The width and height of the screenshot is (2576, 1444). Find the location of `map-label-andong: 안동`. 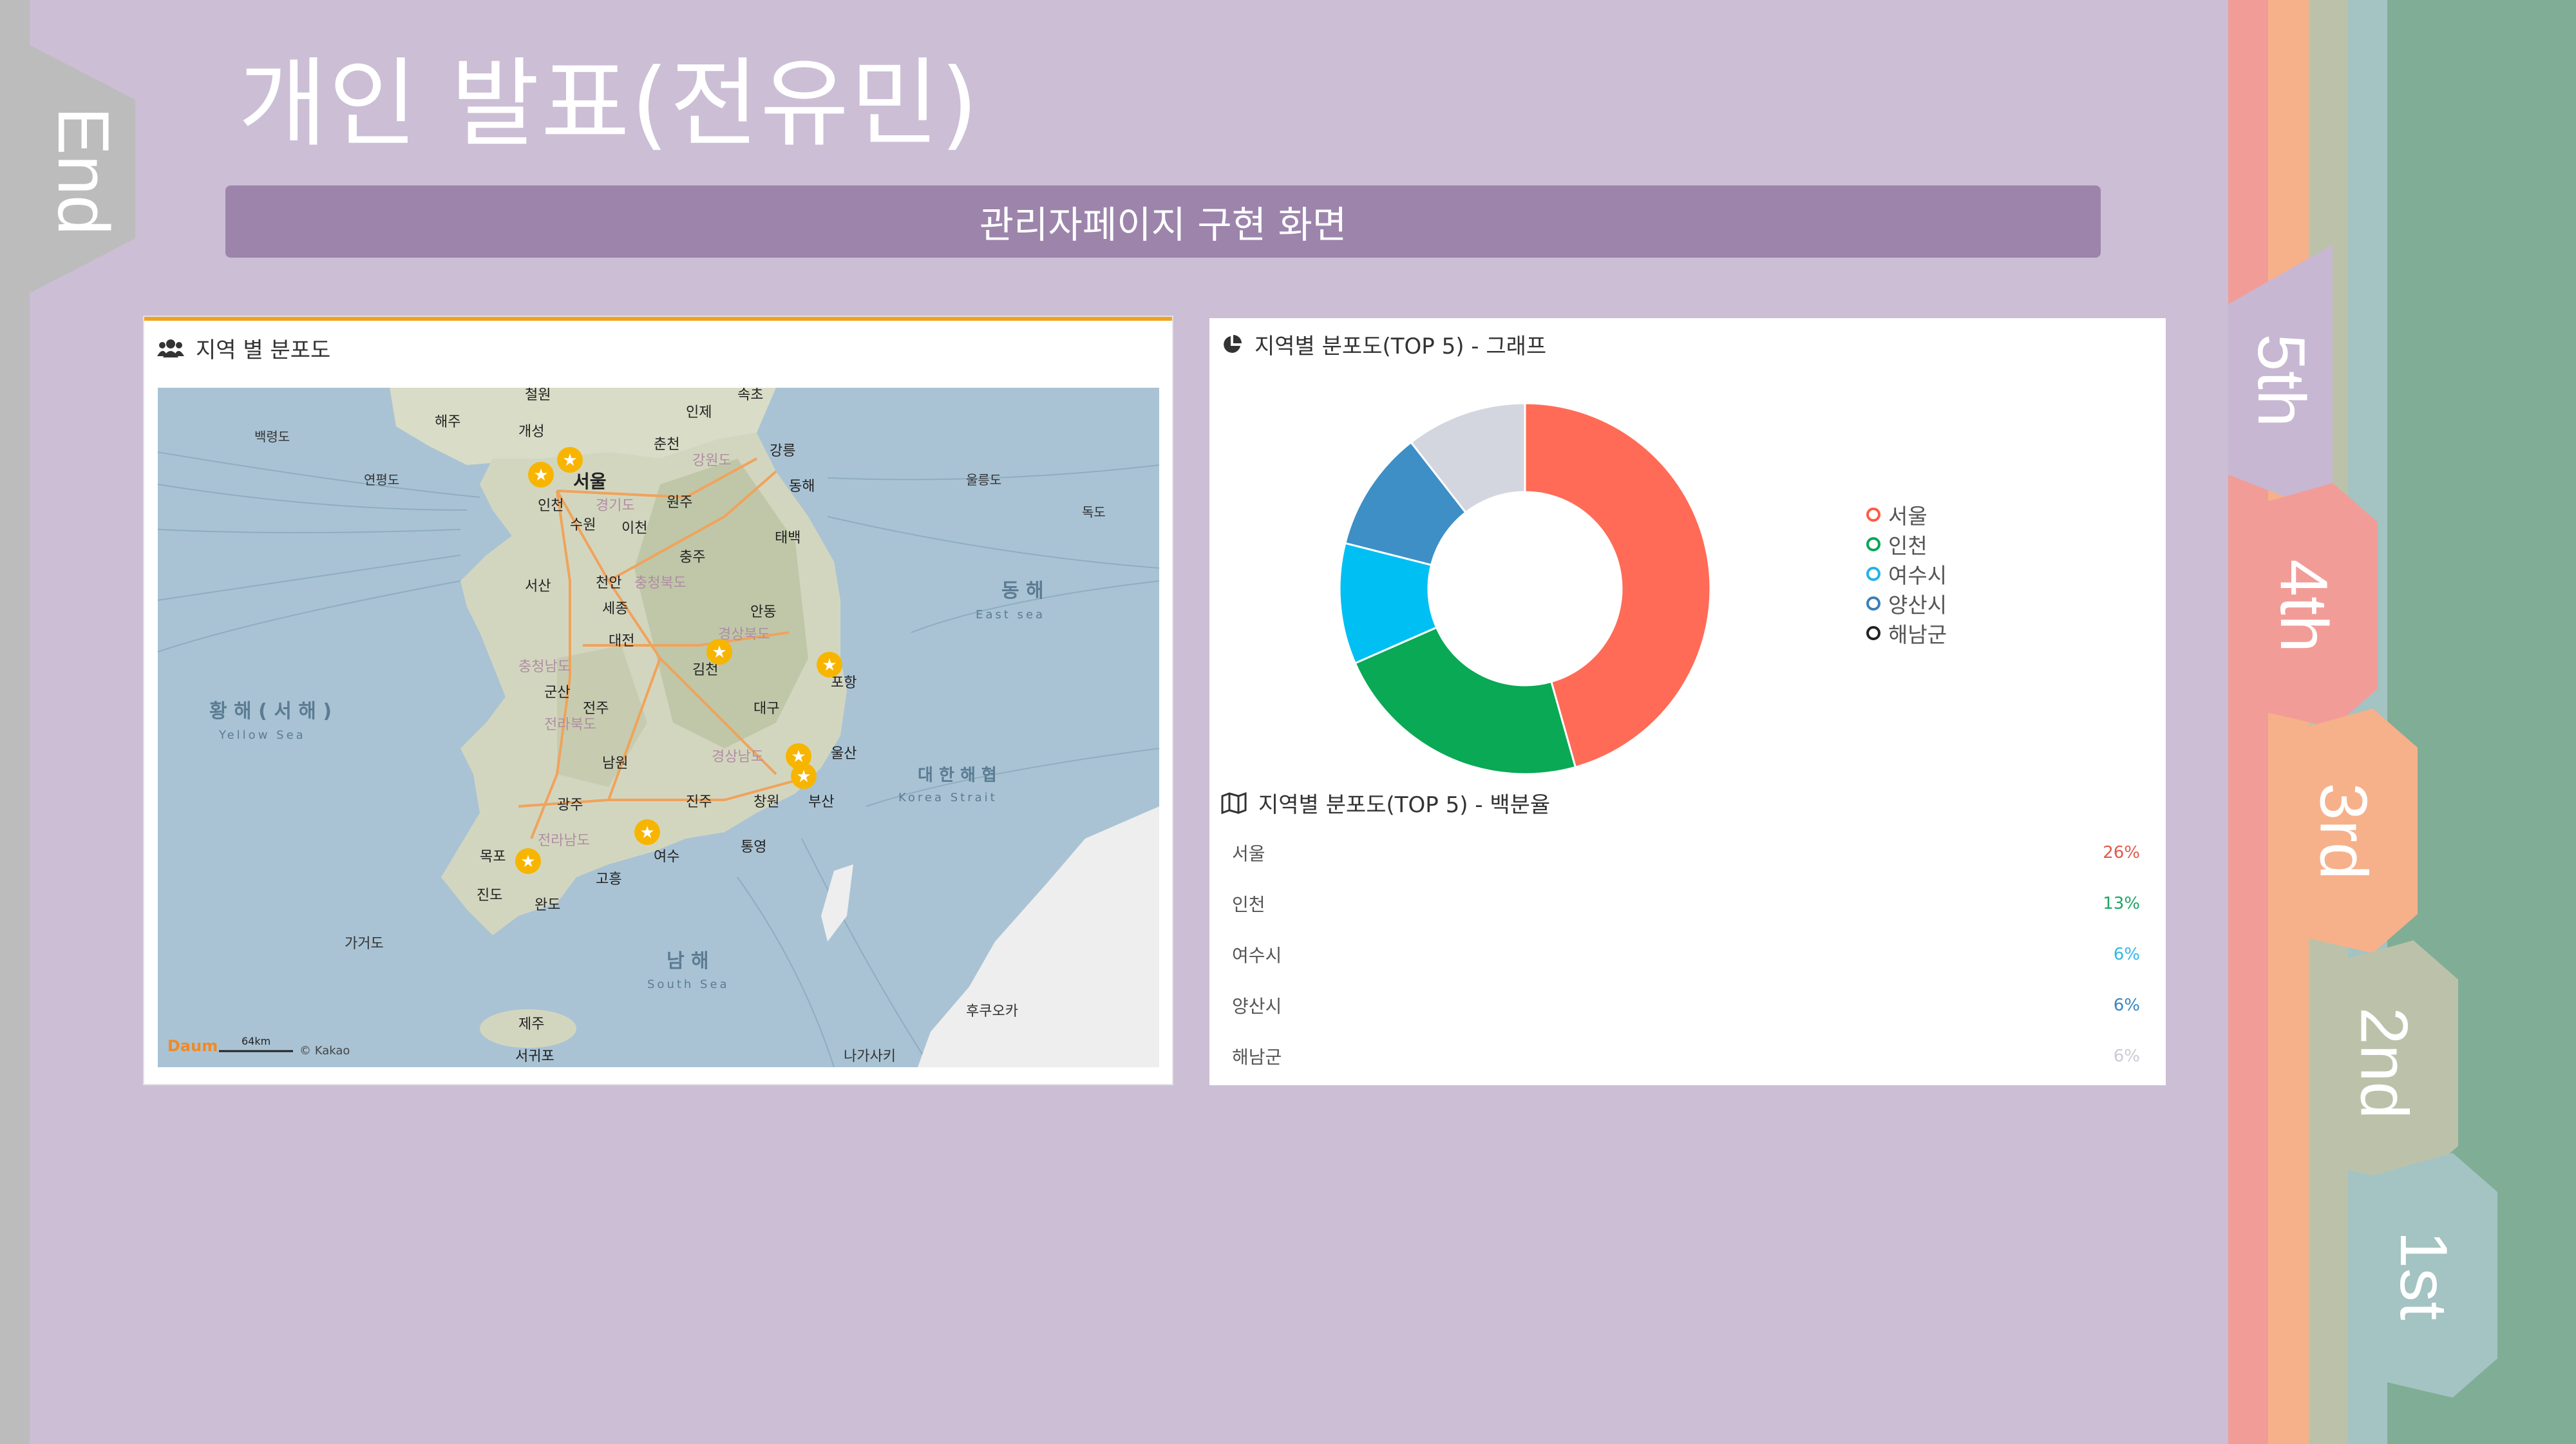

map-label-andong: 안동 is located at coordinates (763, 612).